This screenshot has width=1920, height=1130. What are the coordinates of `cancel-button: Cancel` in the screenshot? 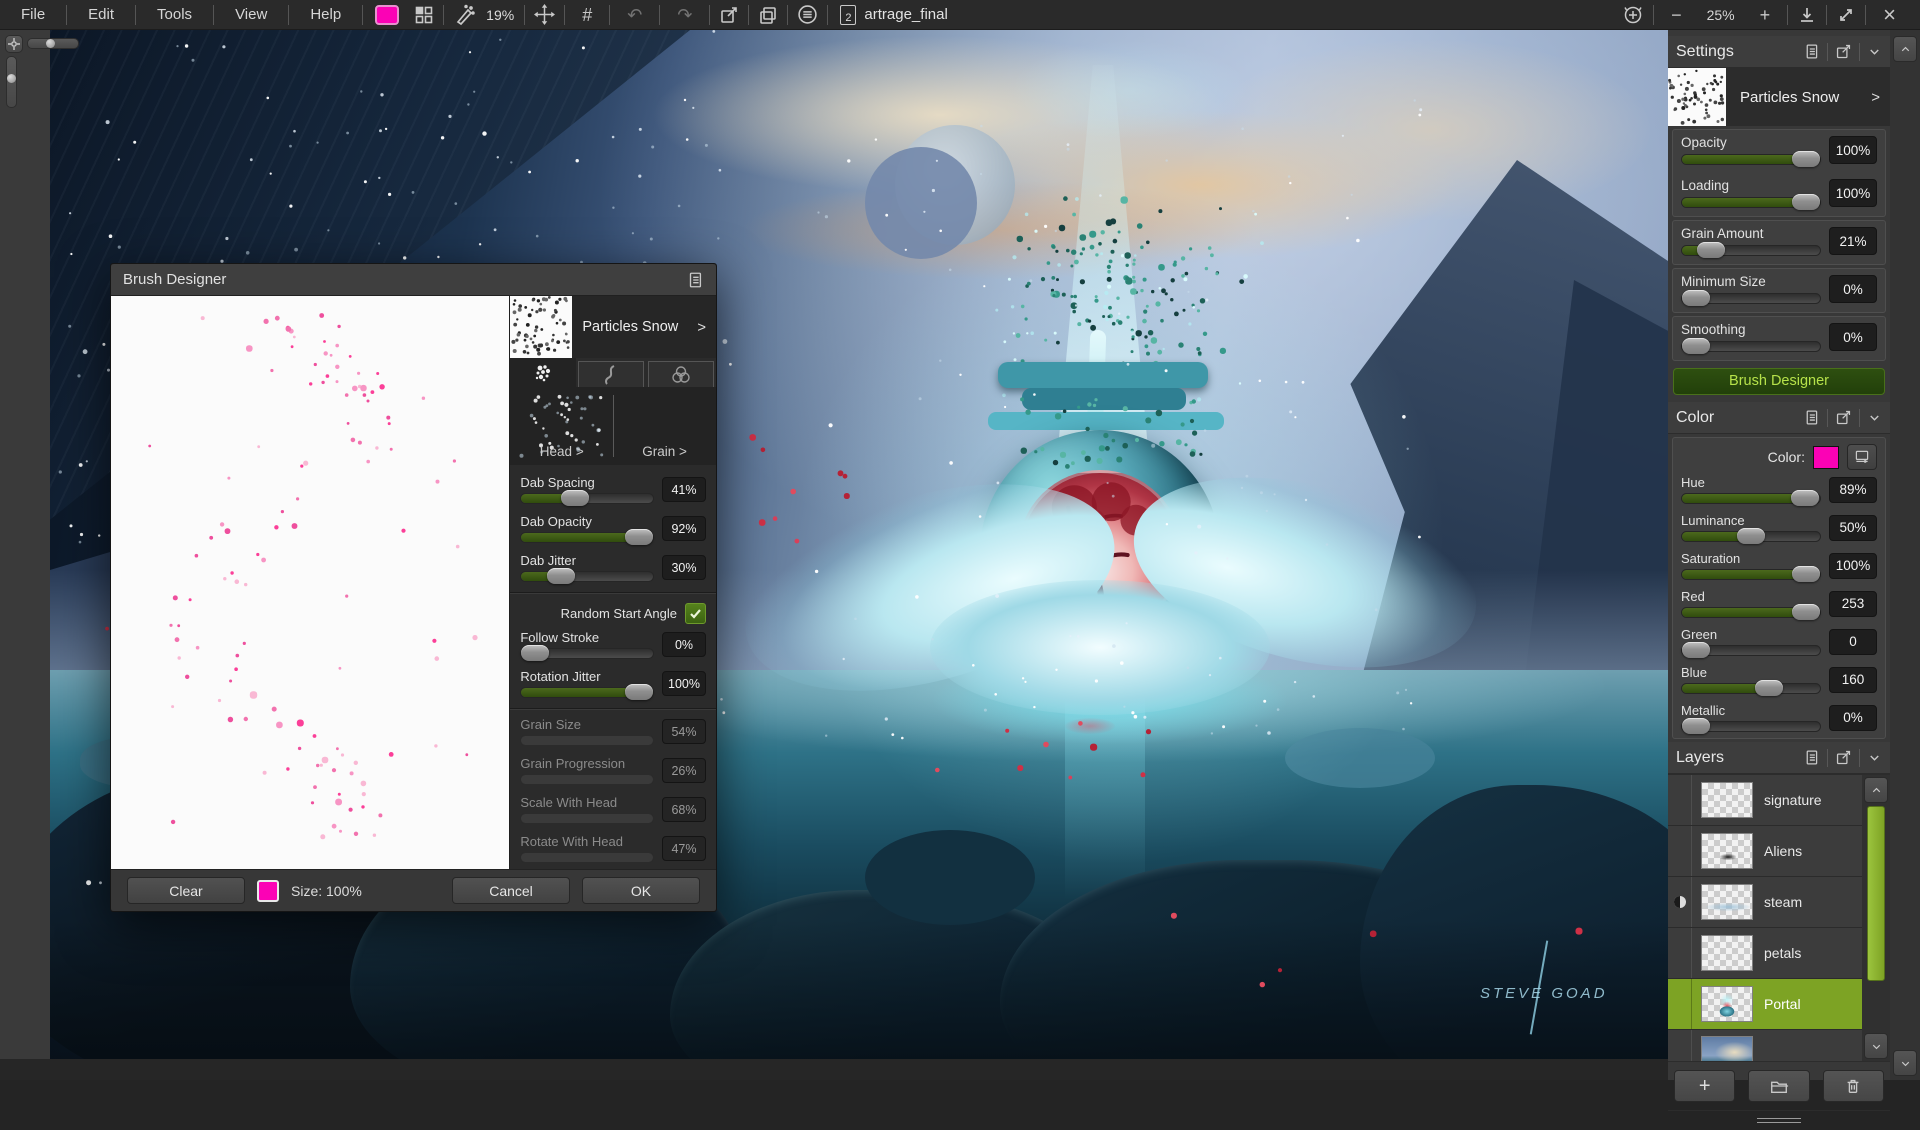 It's located at (511, 890).